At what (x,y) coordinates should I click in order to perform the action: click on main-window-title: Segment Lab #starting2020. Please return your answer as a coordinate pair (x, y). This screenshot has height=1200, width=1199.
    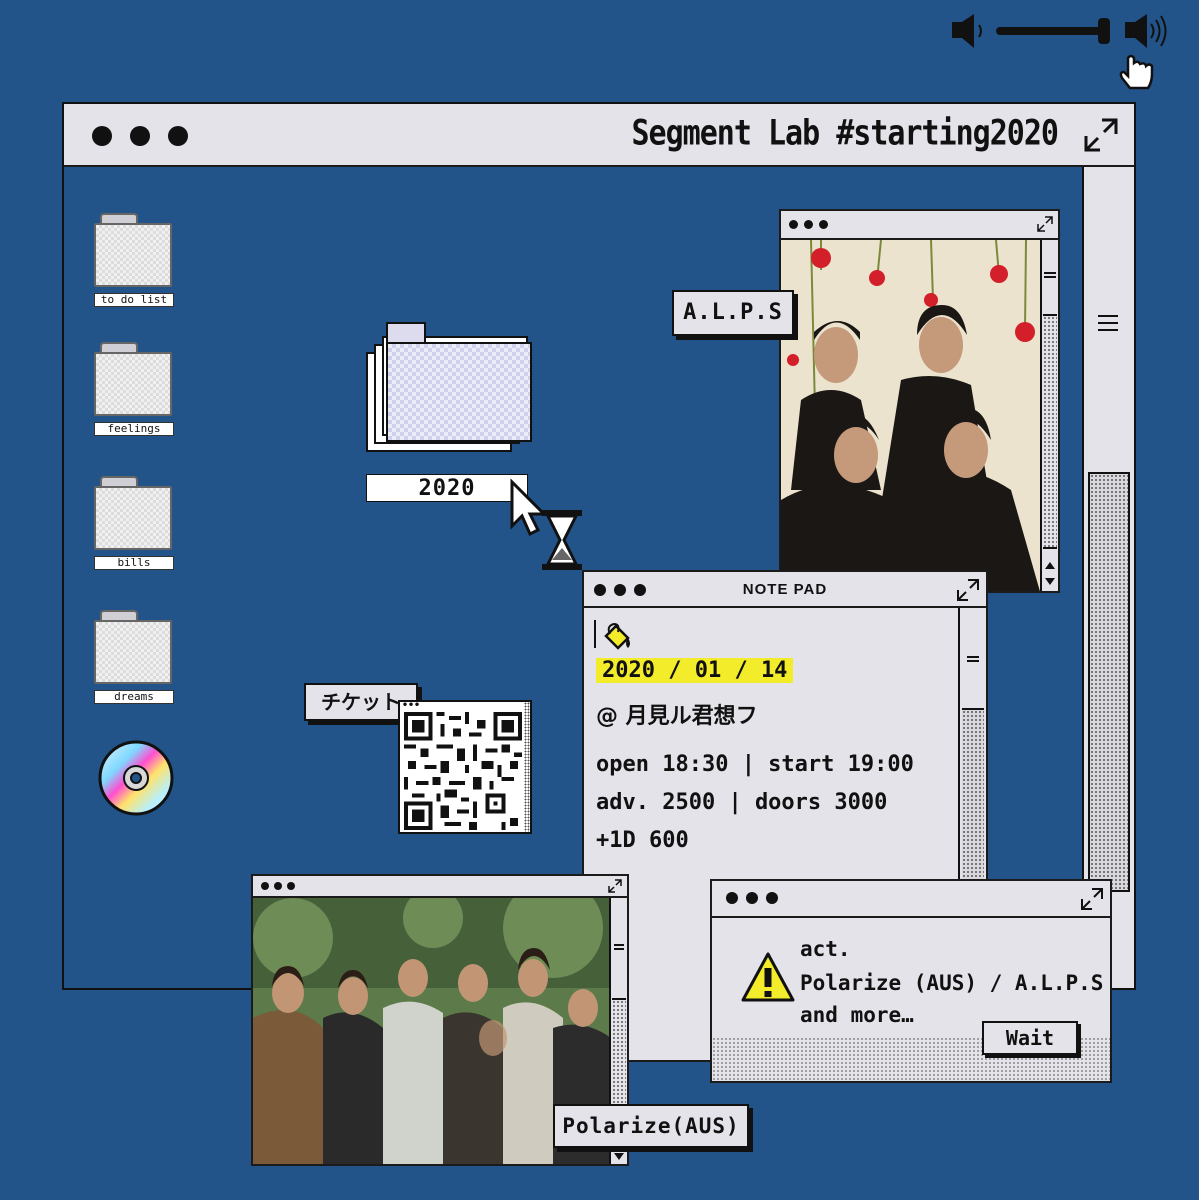
    Looking at the image, I should click on (845, 133).